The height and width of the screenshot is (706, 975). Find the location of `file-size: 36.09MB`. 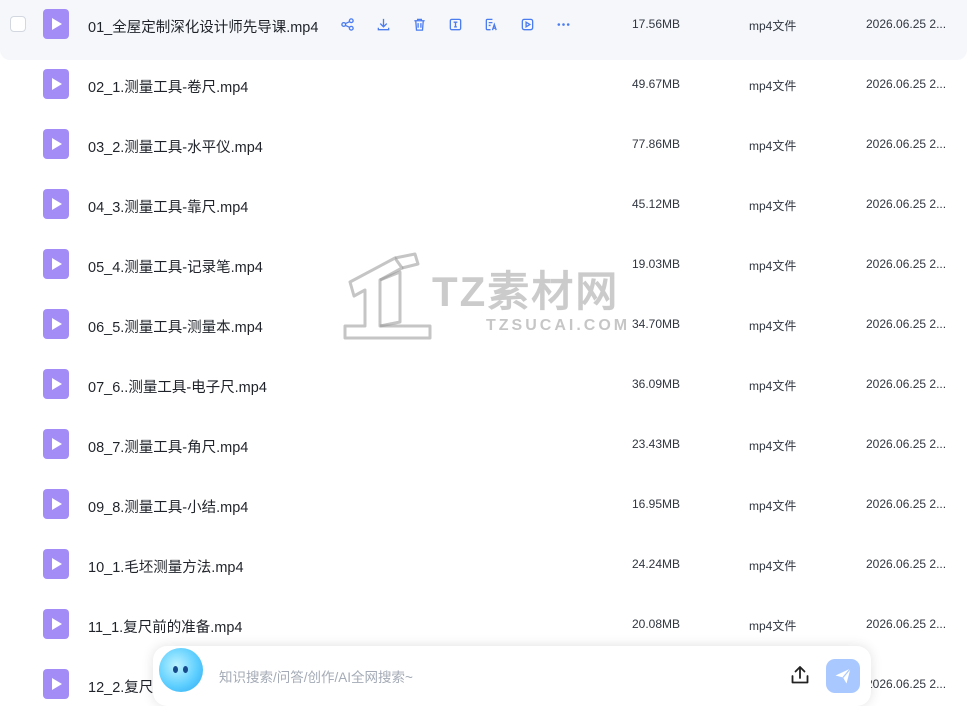

file-size: 36.09MB is located at coordinates (656, 384).